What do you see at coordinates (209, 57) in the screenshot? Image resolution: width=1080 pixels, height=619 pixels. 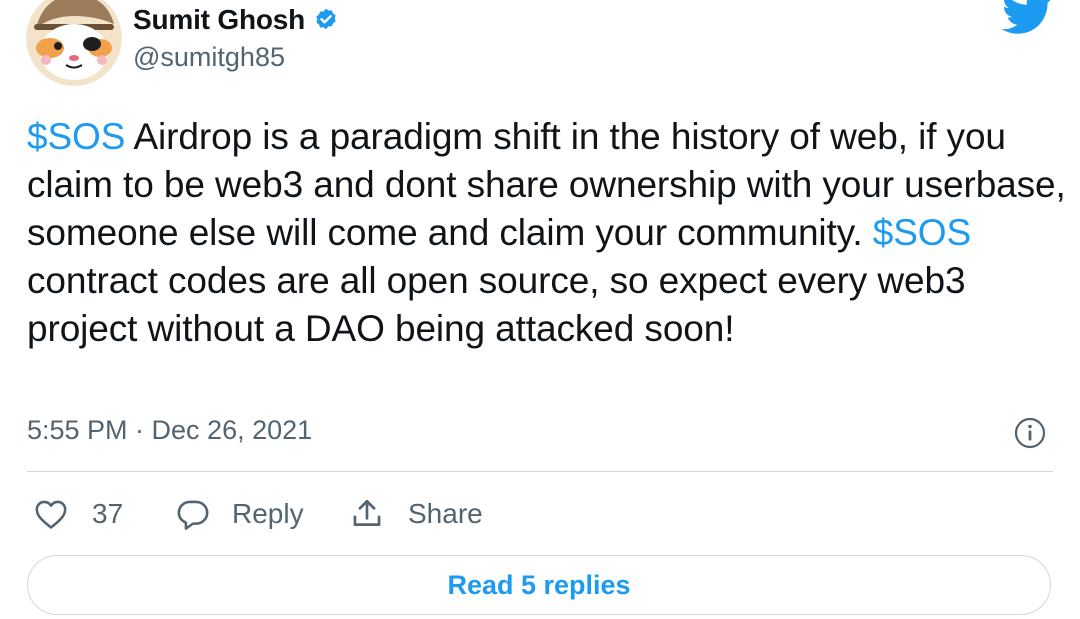 I see `author-handle: @sumitgh85` at bounding box center [209, 57].